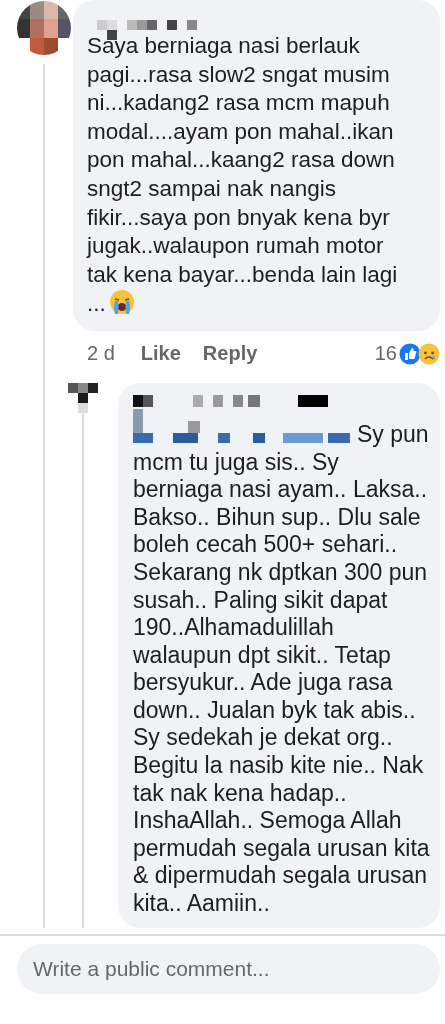 The image size is (445, 1024). Describe the element at coordinates (44, 28) in the screenshot. I see `avatar` at that location.